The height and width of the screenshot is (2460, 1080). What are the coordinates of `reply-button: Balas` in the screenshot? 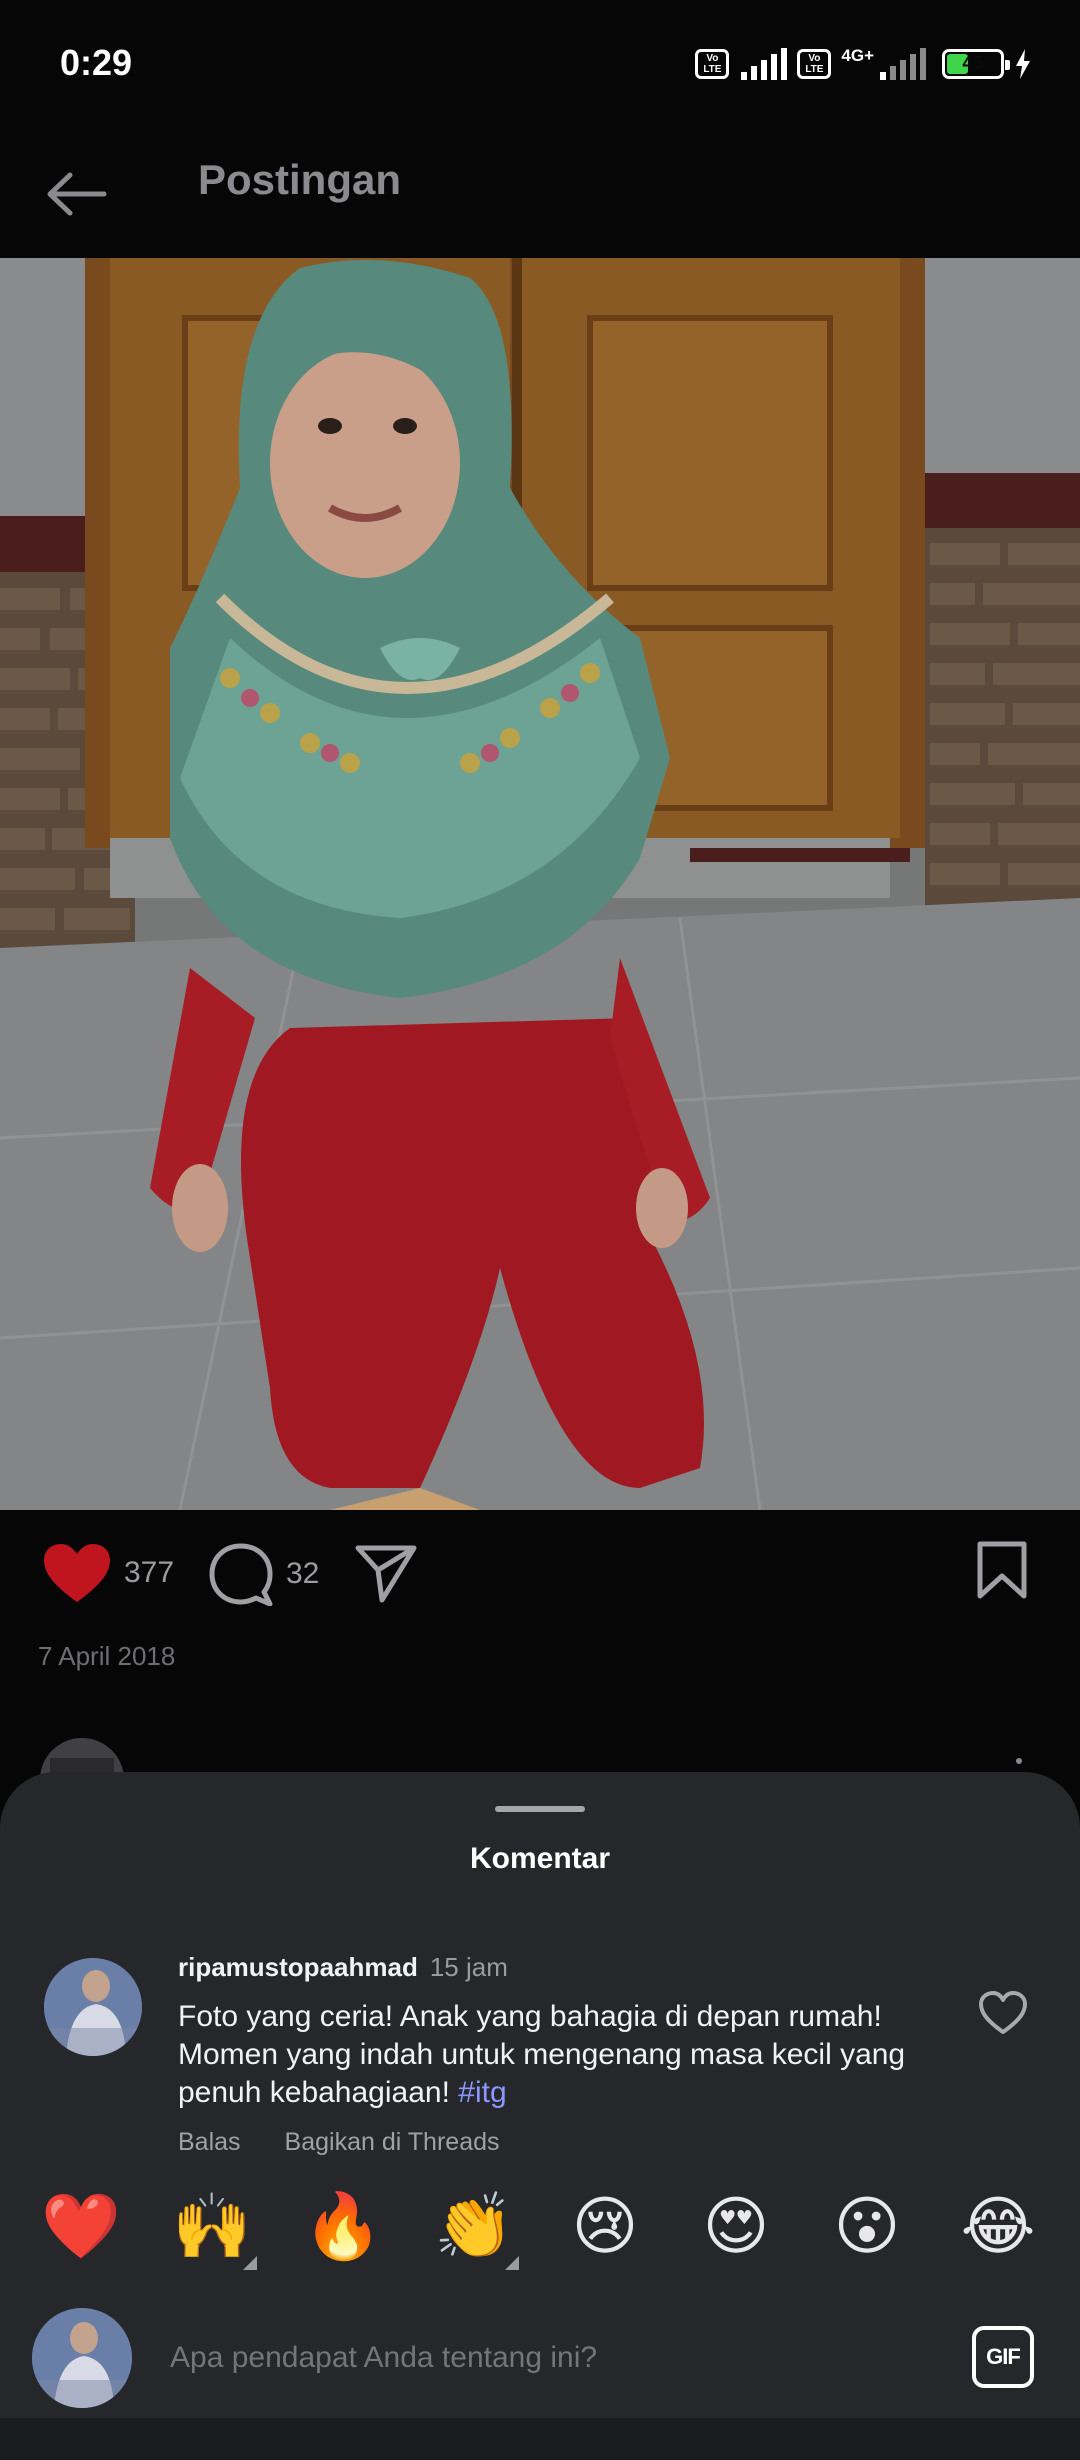 It's located at (209, 2142).